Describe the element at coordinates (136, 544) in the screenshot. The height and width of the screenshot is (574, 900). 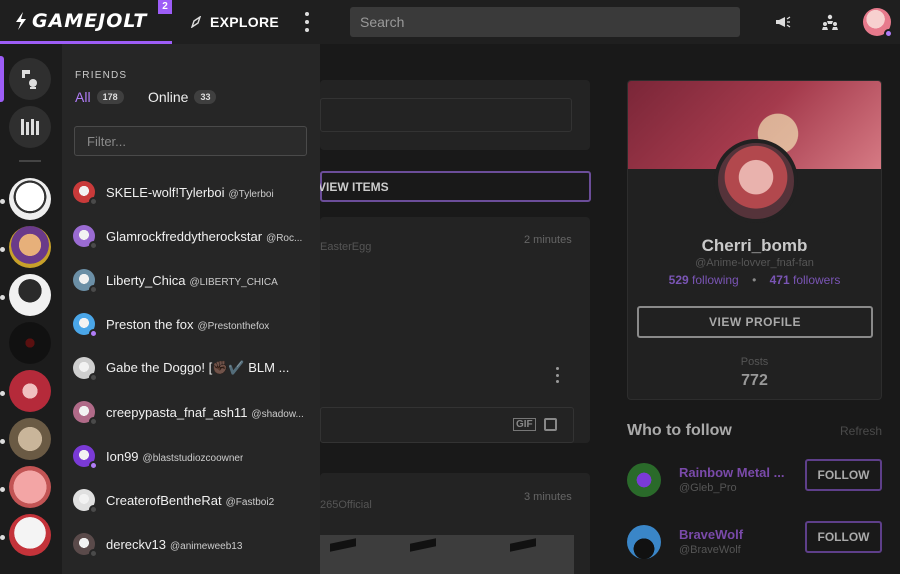
I see `friend-display-name: dereckv13` at that location.